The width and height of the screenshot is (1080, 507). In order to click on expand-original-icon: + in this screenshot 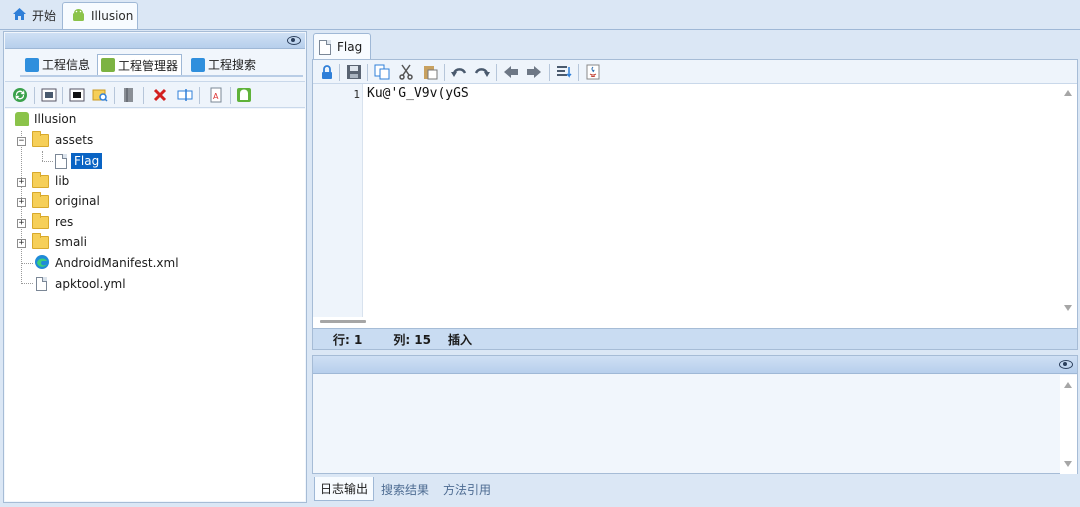, I will do `click(21, 202)`.